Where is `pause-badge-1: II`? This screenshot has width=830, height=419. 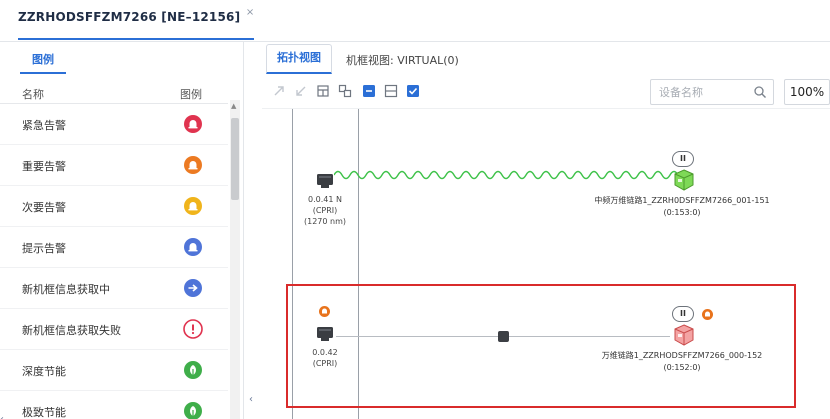
pause-badge-1: II is located at coordinates (683, 159).